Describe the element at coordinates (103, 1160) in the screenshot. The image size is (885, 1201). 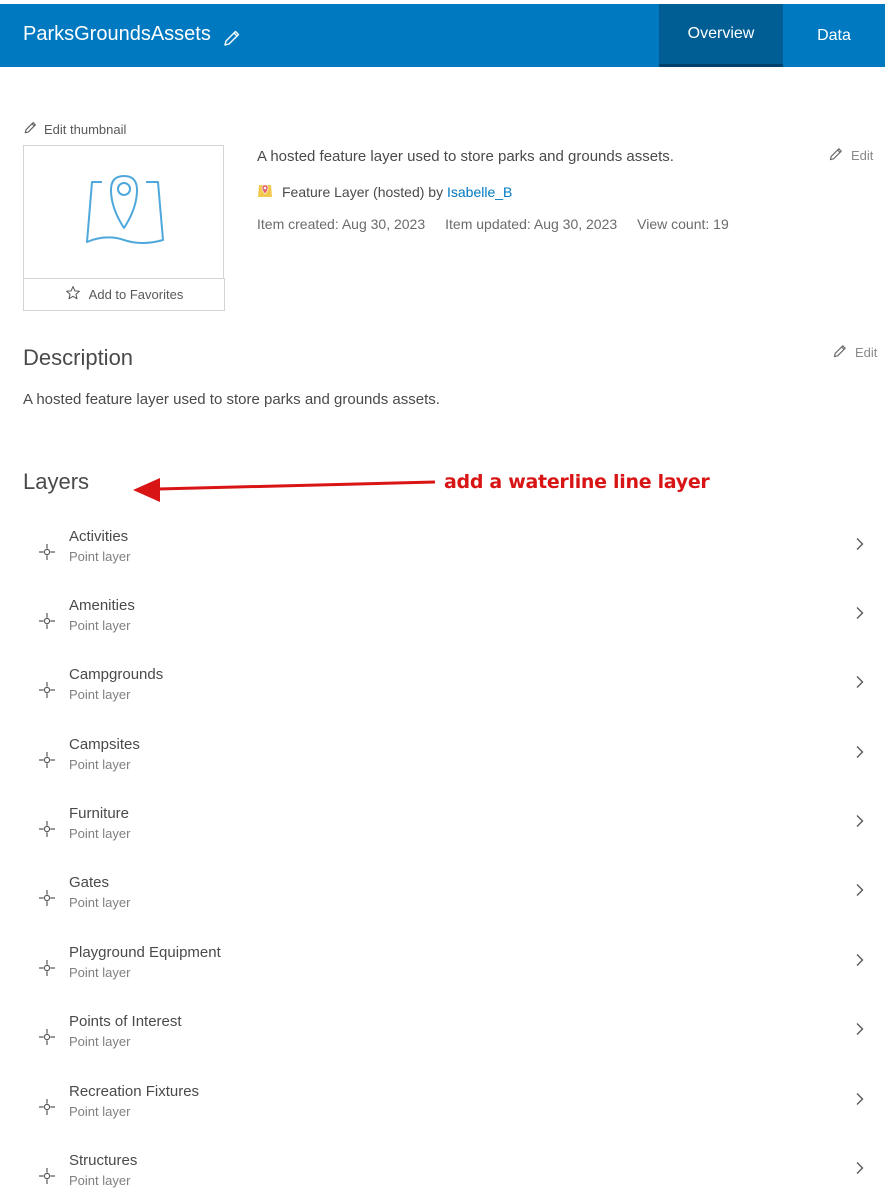
I see `layer-name: Structures` at that location.